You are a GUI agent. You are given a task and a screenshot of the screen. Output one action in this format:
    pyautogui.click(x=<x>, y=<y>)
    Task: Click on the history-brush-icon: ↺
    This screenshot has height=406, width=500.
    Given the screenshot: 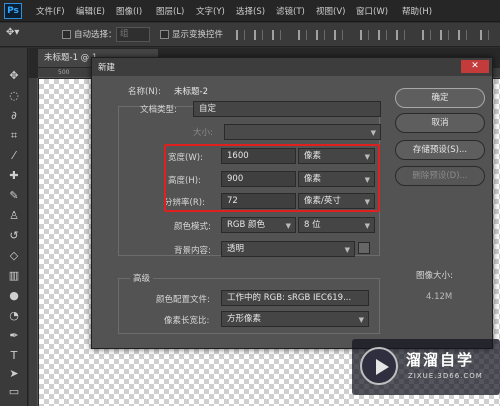 What is the action you would take?
    pyautogui.click(x=14, y=236)
    